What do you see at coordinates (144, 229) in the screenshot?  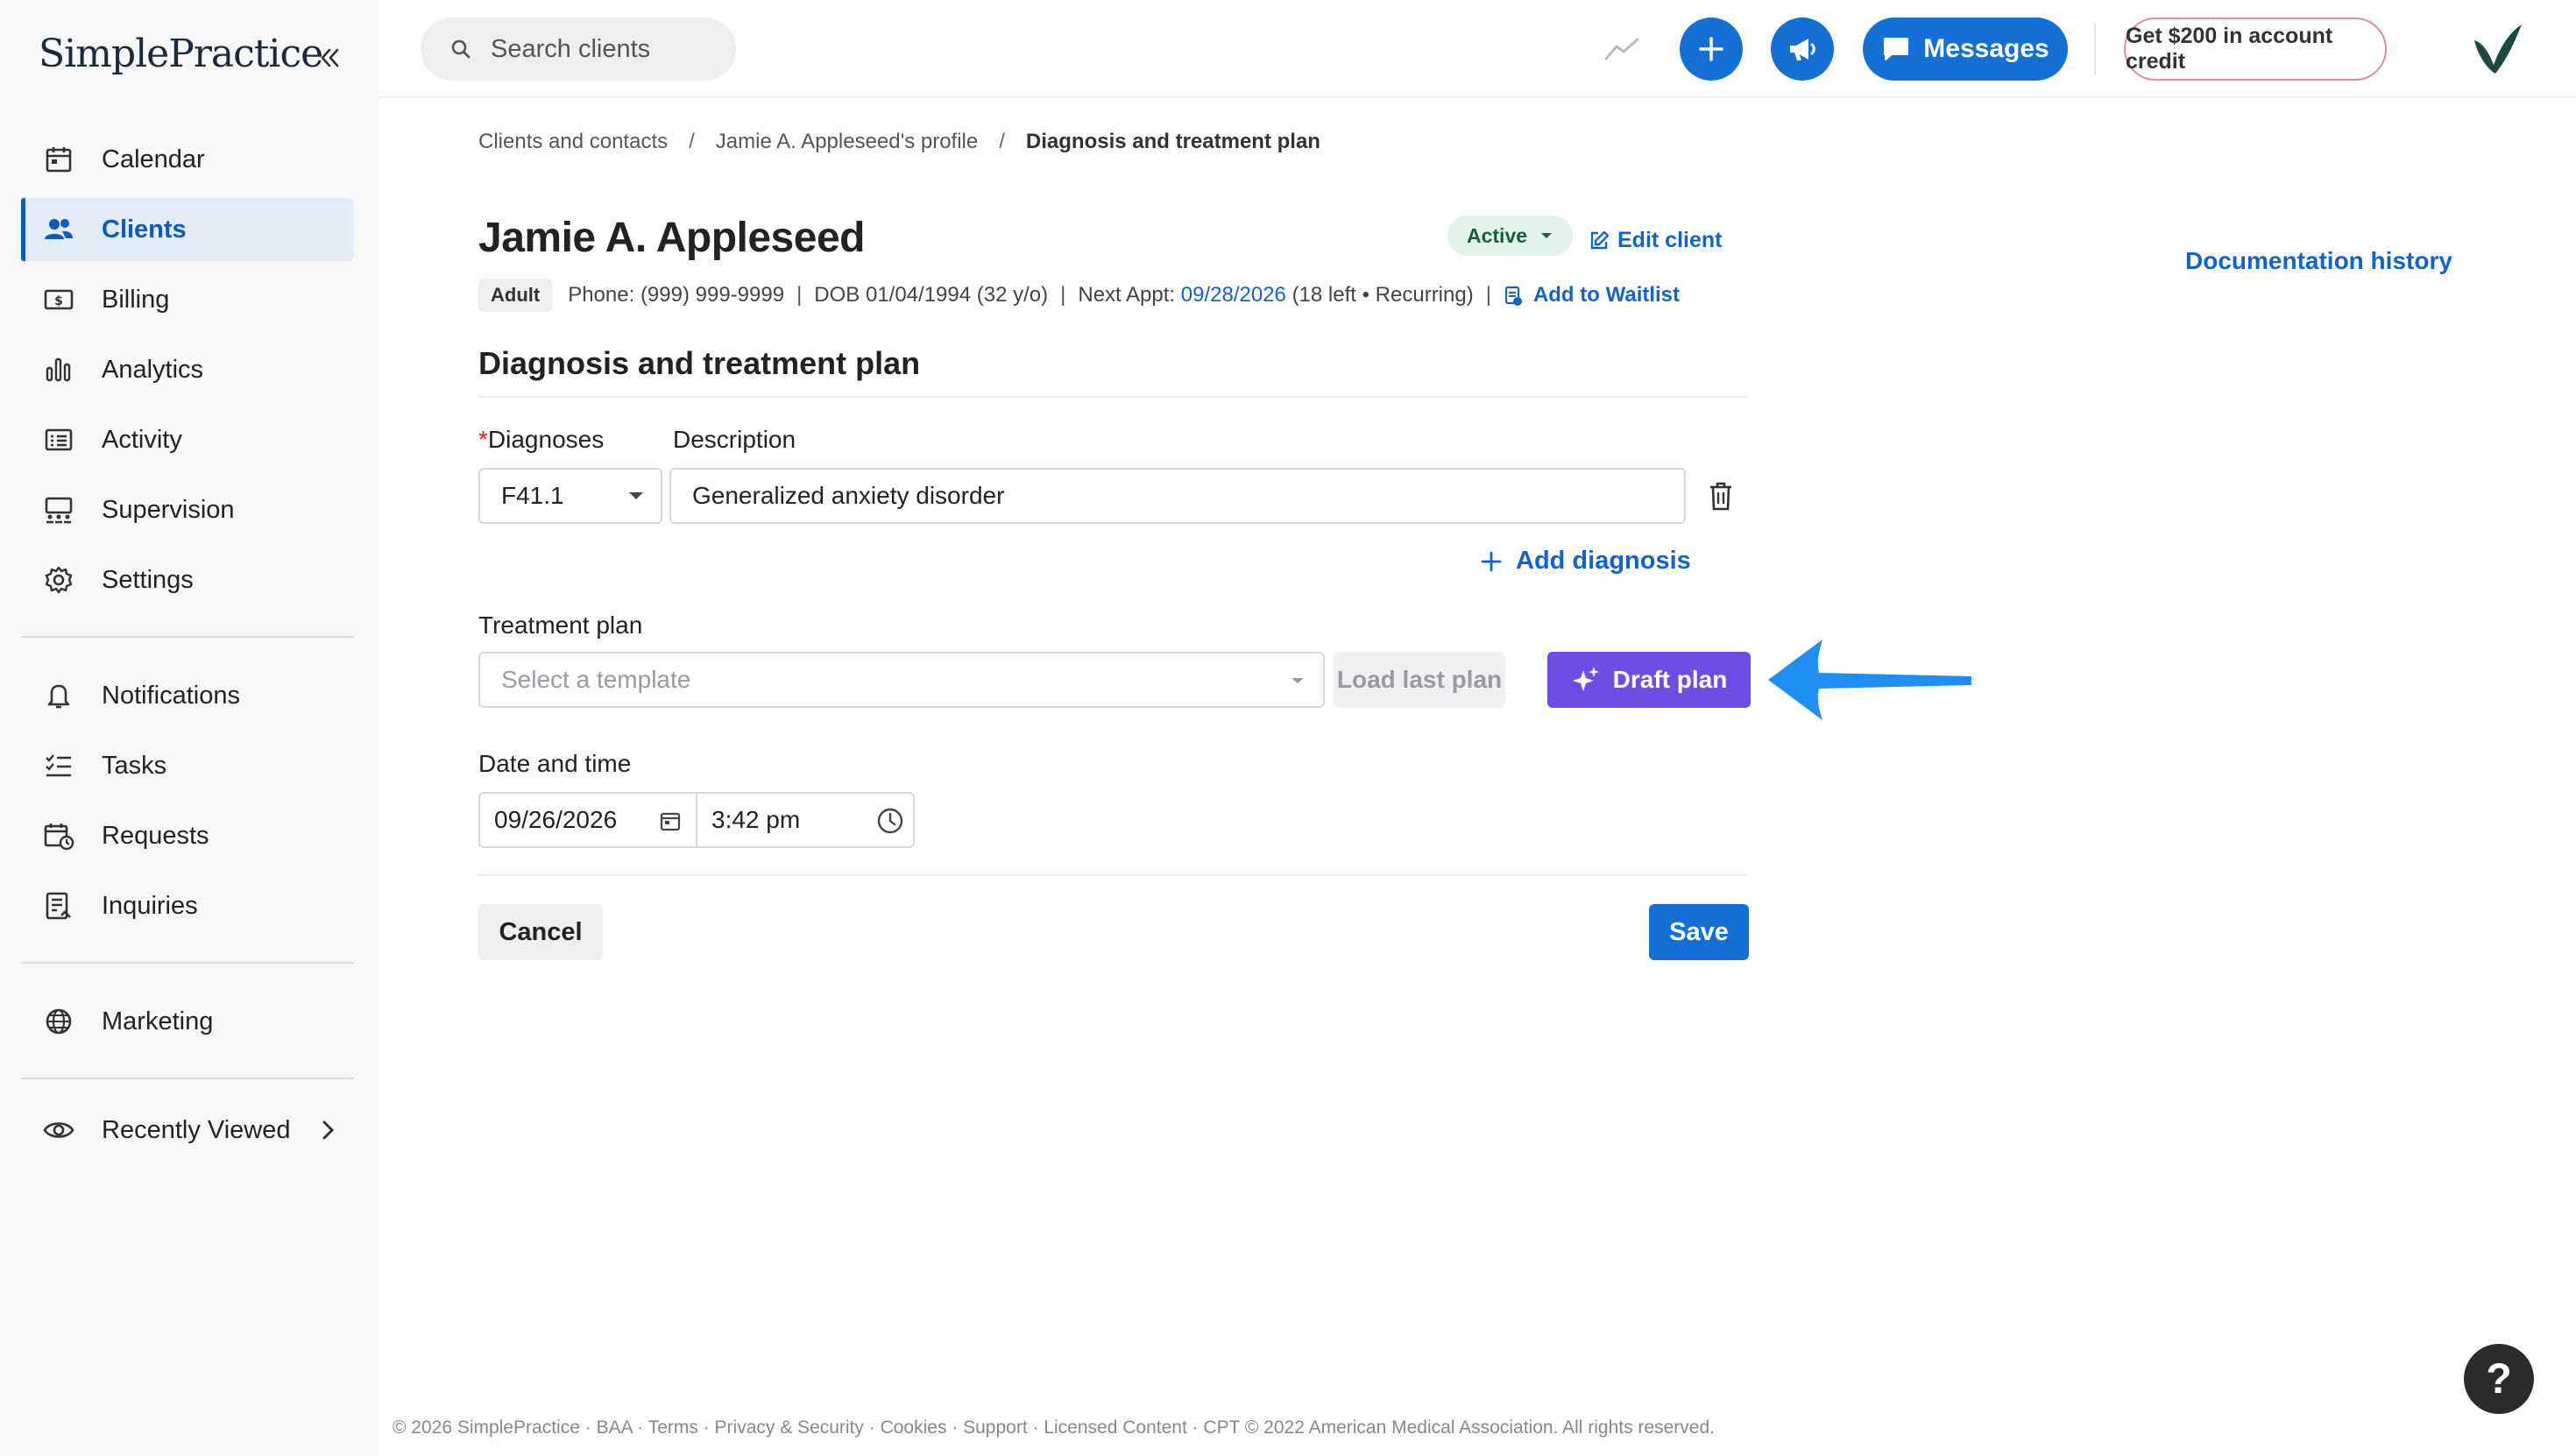 I see `sidebar-item-label: Clients` at bounding box center [144, 229].